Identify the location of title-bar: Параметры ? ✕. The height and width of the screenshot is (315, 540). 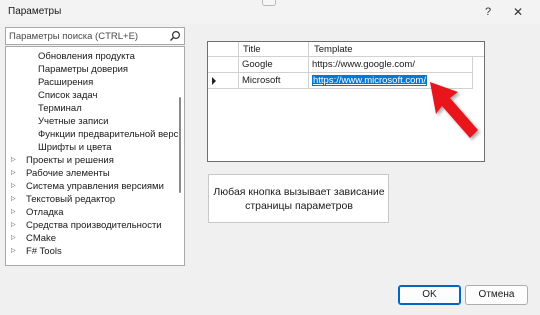
(270, 12).